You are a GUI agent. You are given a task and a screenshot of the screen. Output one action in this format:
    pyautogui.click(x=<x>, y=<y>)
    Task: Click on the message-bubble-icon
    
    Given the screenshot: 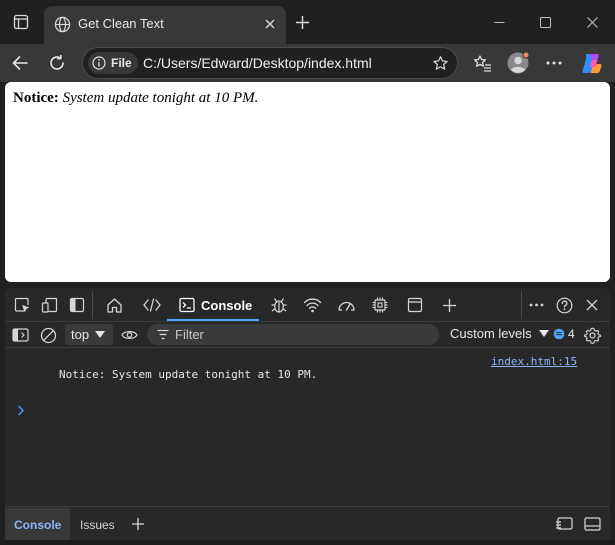 What is the action you would take?
    pyautogui.click(x=559, y=334)
    